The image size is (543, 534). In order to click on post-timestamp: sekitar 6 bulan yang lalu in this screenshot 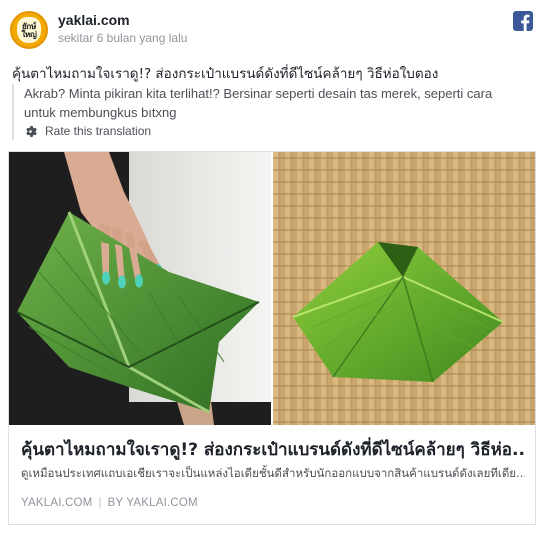, I will do `click(122, 38)`.